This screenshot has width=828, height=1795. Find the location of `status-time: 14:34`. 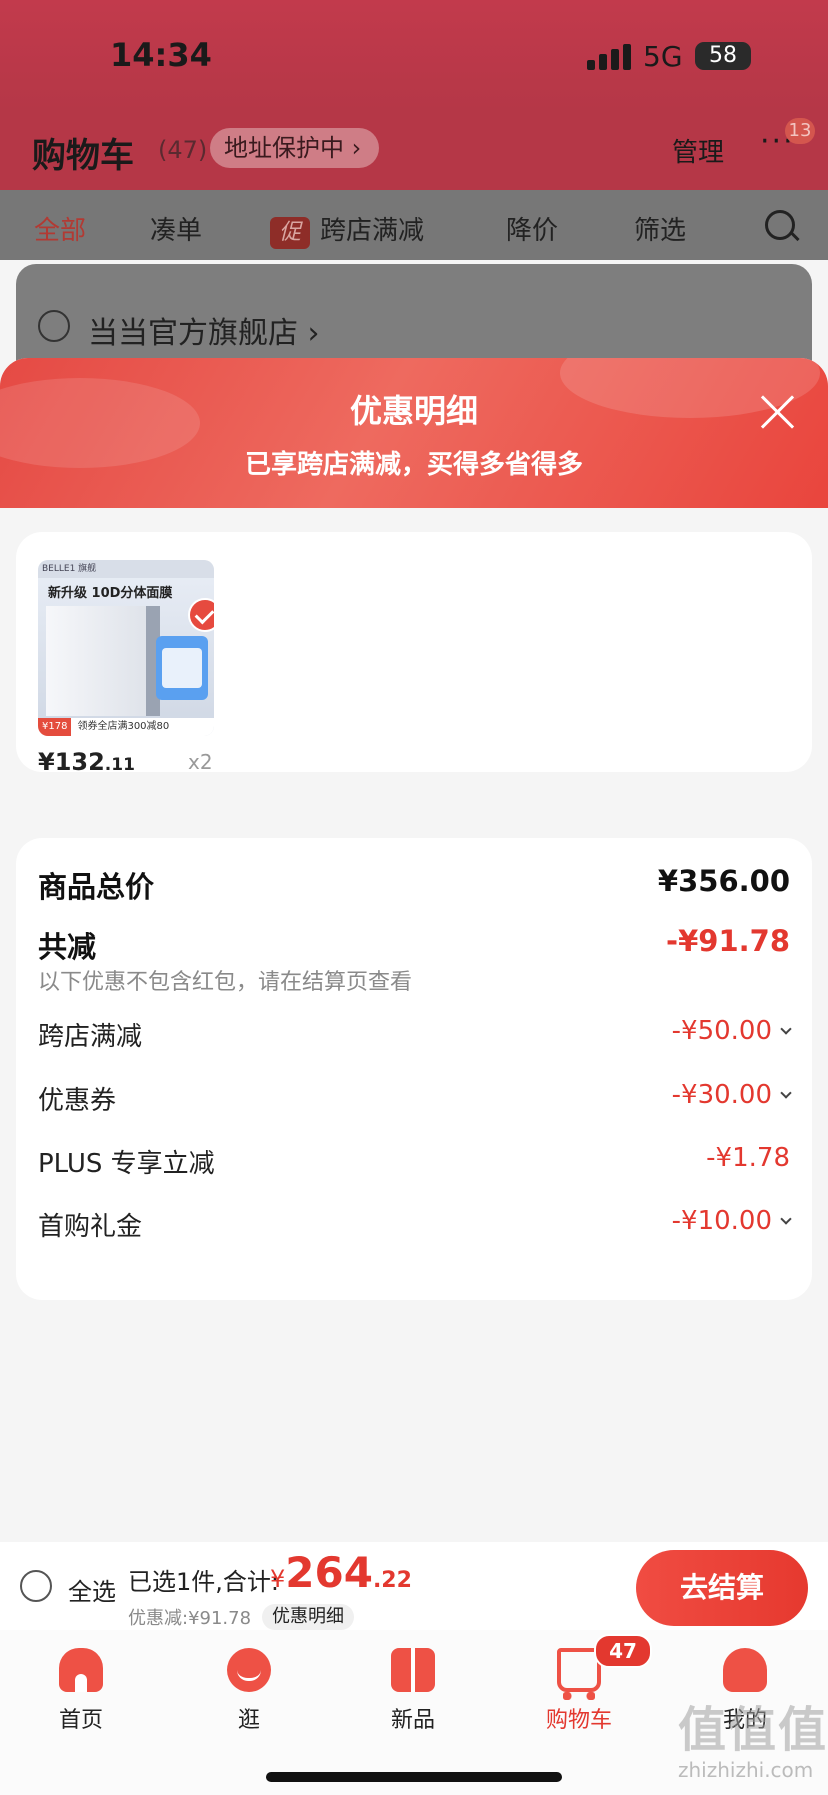

status-time: 14:34 is located at coordinates (161, 55).